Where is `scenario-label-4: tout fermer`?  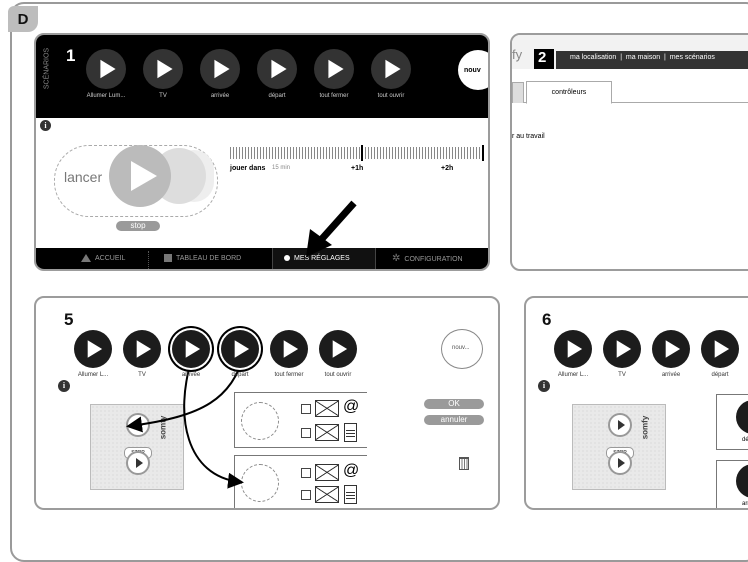 scenario-label-4: tout fermer is located at coordinates (334, 96).